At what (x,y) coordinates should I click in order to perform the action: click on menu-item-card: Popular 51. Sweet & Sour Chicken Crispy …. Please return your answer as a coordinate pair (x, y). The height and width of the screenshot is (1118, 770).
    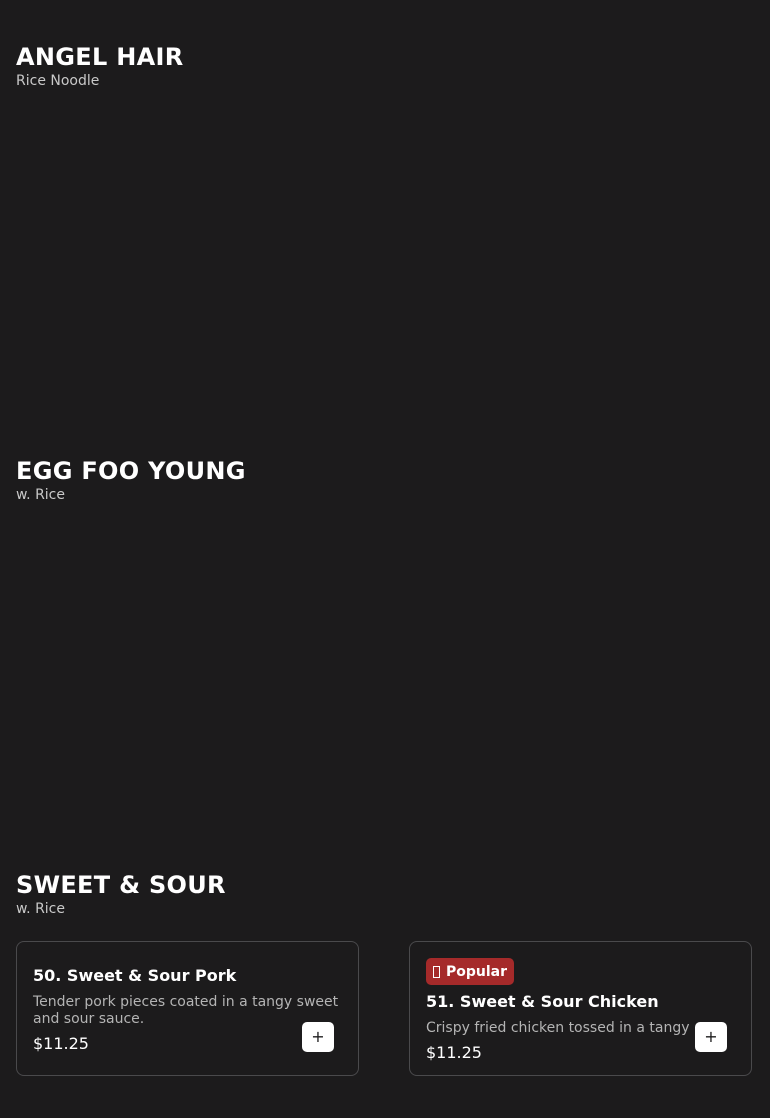
    Looking at the image, I should click on (580, 1008).